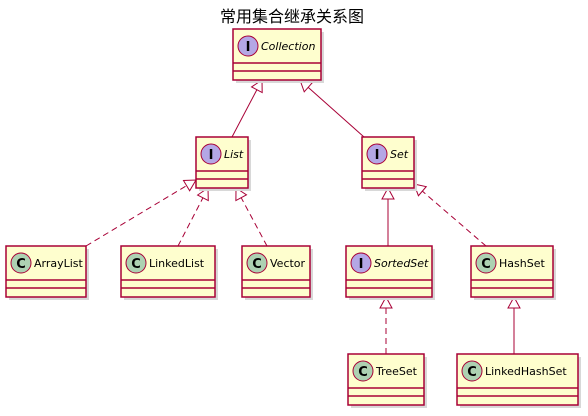  What do you see at coordinates (513, 272) in the screenshot?
I see `class-node-hashset: C HashSet` at bounding box center [513, 272].